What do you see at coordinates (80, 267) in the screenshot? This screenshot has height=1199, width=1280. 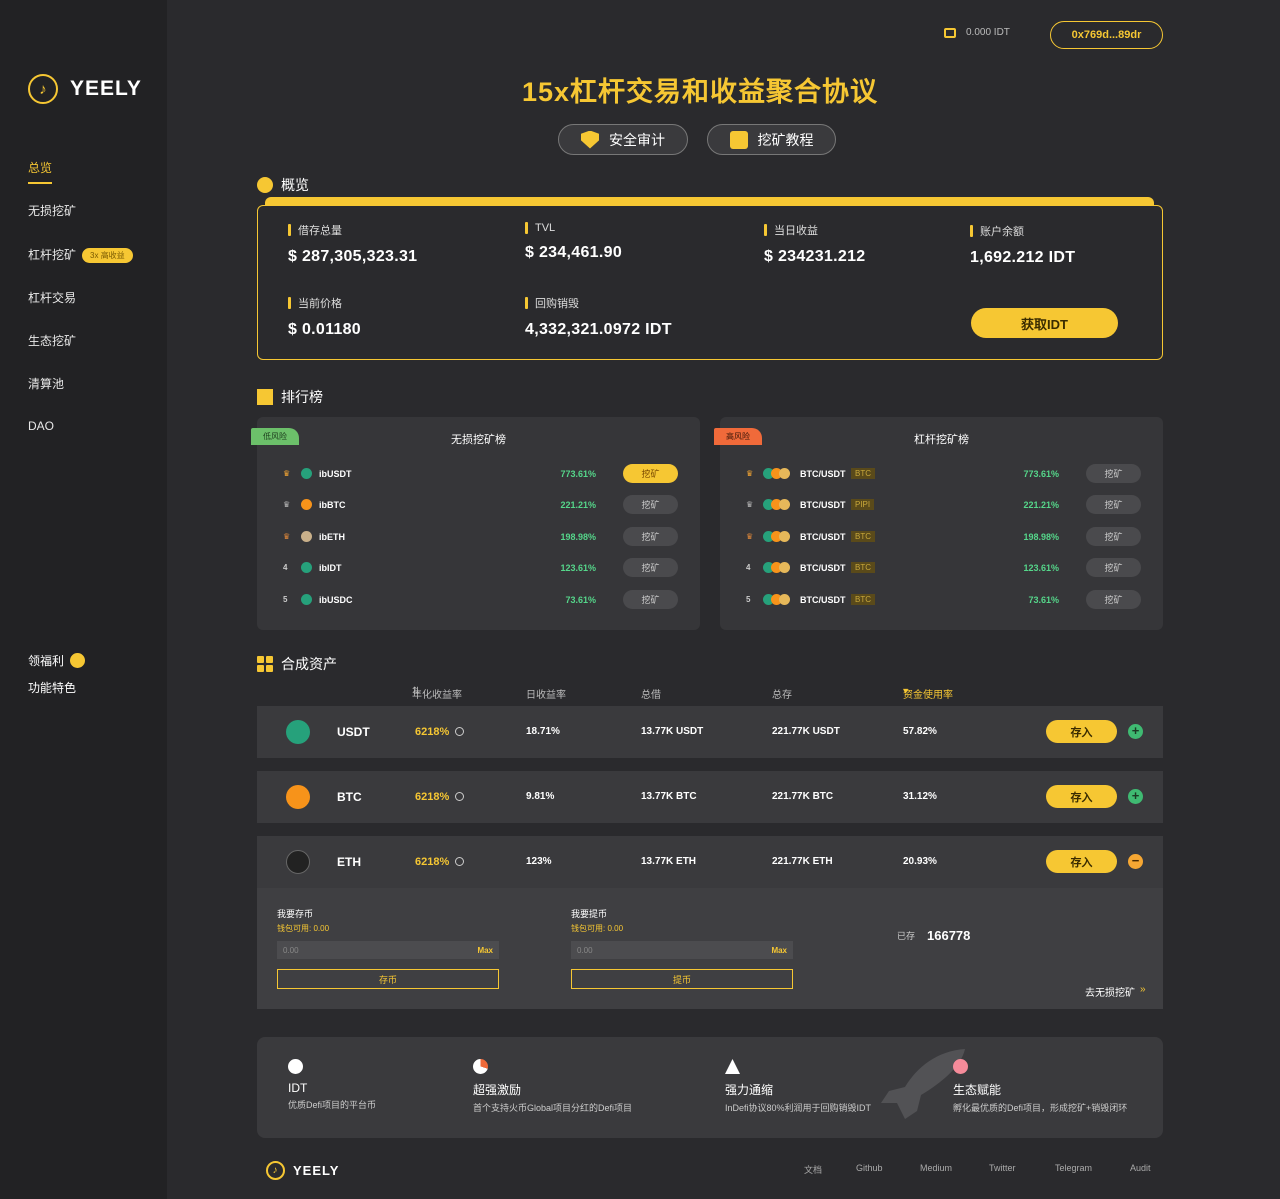 I see `sidebar-item-leverage-mining: 杠杆挖矿 3x 高收益` at bounding box center [80, 267].